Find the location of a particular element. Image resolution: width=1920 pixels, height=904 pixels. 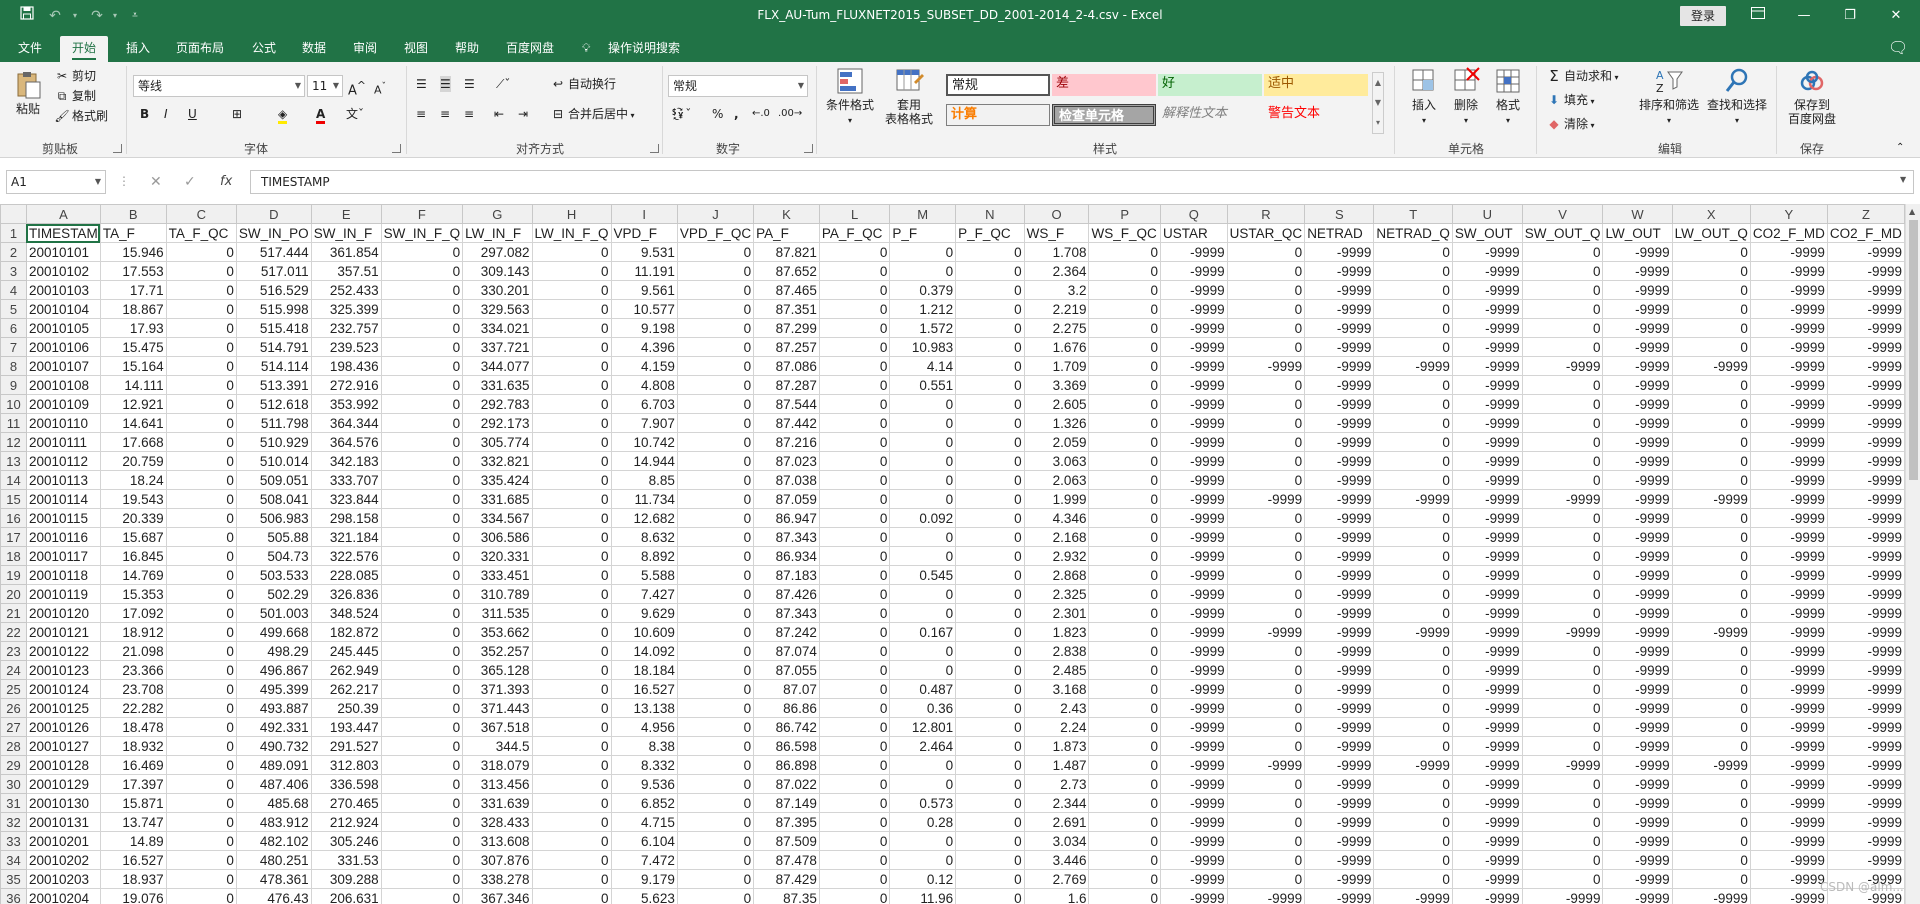

cell: 2.275 is located at coordinates (1056, 328).